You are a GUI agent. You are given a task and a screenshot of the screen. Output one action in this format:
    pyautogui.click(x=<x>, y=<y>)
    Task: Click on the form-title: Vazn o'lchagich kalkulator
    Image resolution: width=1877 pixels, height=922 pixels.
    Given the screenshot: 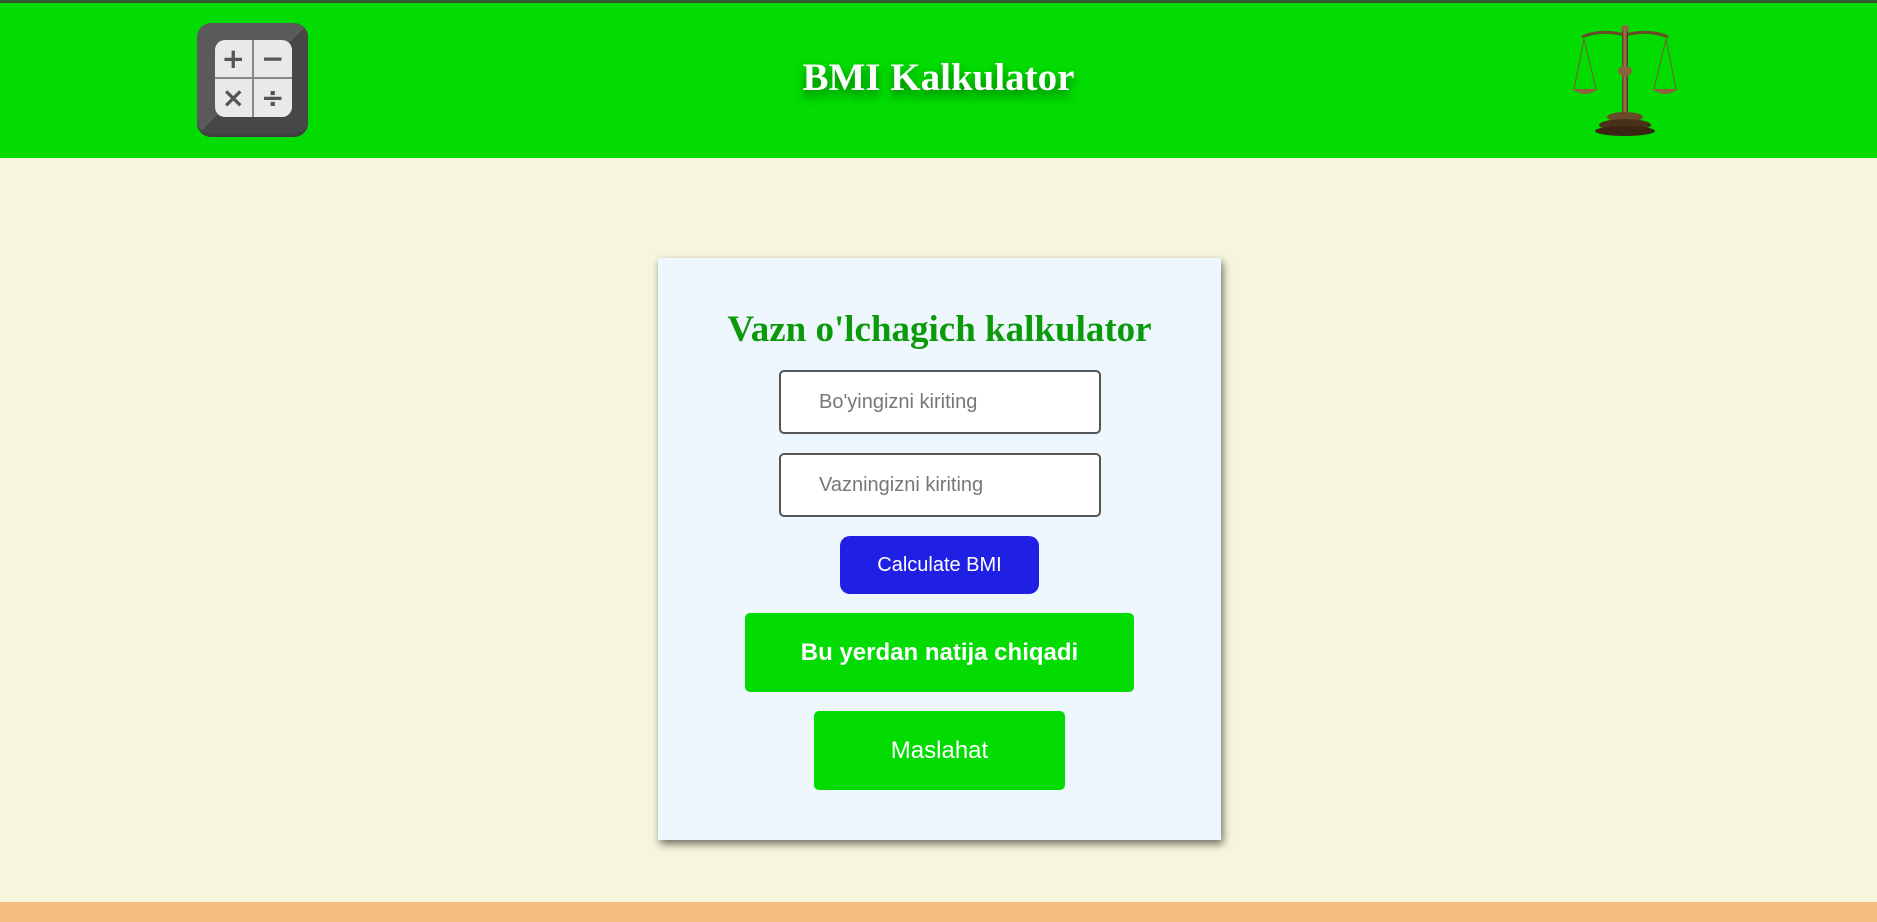 What is the action you would take?
    pyautogui.click(x=939, y=329)
    